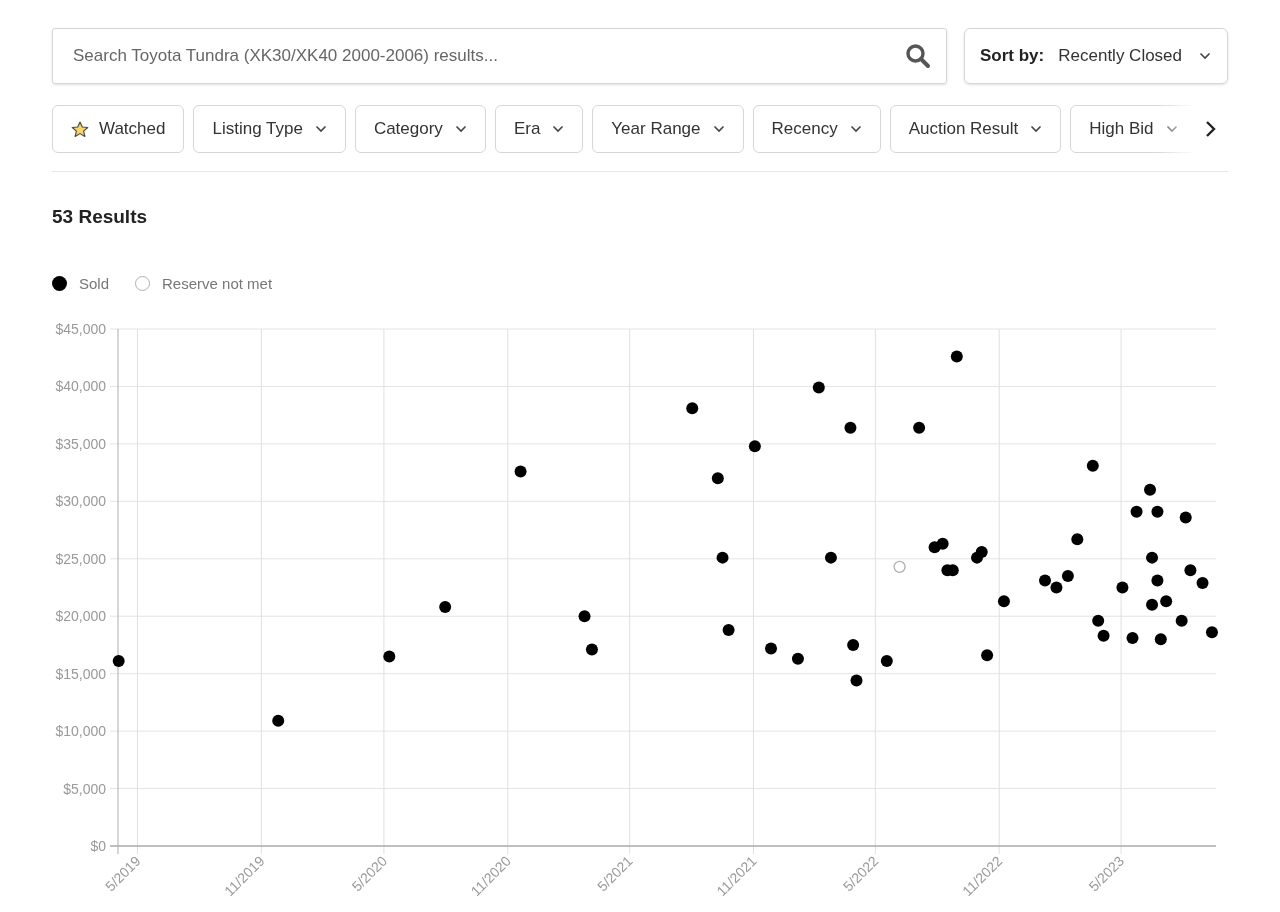 Image resolution: width=1280 pixels, height=912 pixels. What do you see at coordinates (668, 129) in the screenshot?
I see `filter-dropdown: Year Range` at bounding box center [668, 129].